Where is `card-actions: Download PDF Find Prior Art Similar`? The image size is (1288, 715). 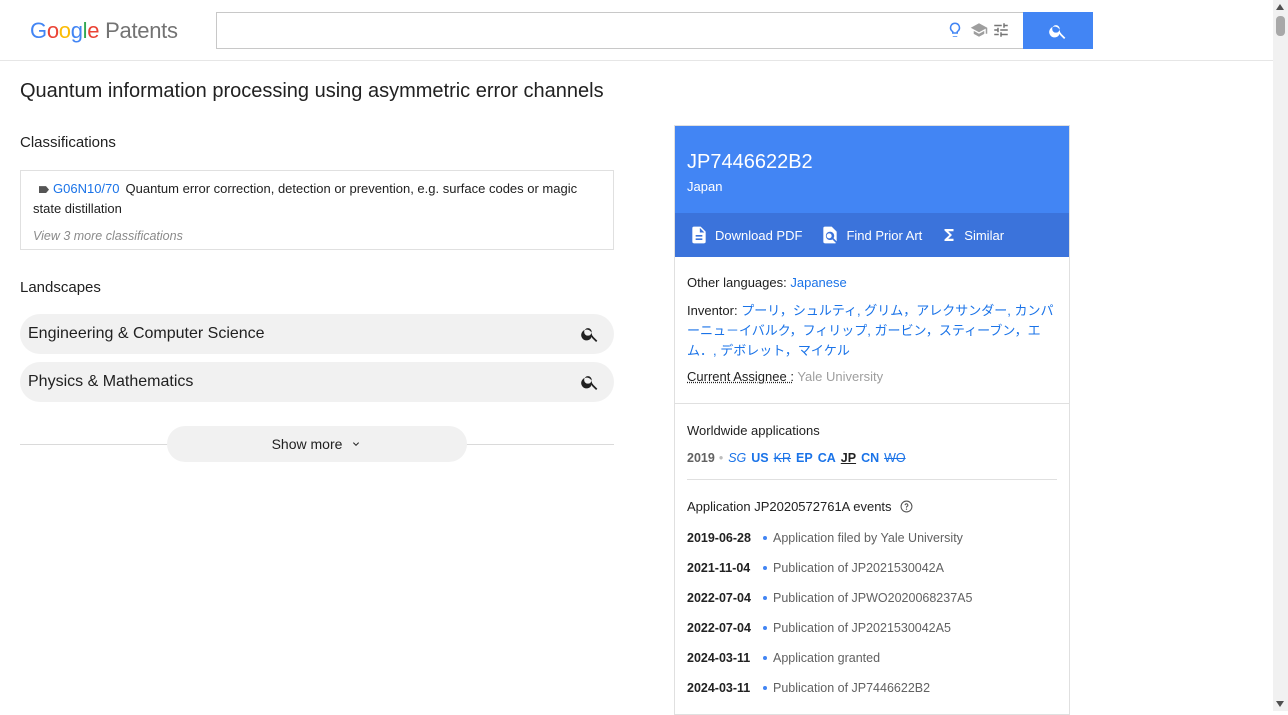
card-actions: Download PDF Find Prior Art Similar is located at coordinates (872, 235).